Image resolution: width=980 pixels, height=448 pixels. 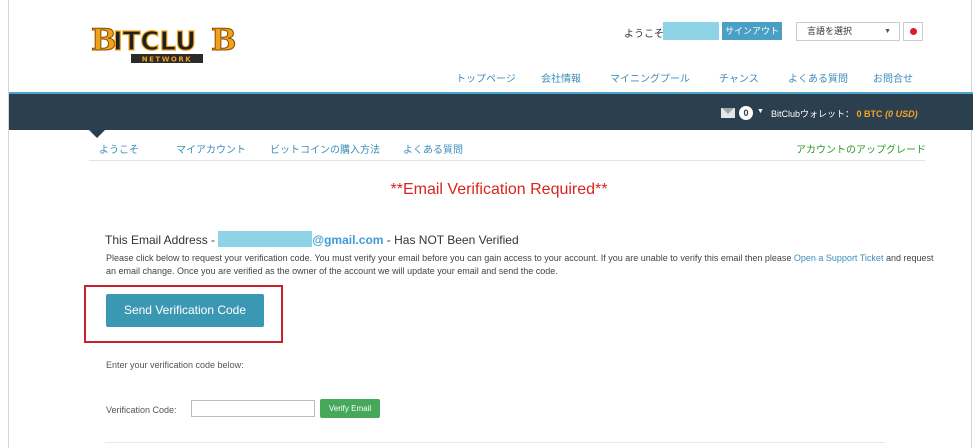 I want to click on language-select-label: 言語を選択, so click(x=830, y=31).